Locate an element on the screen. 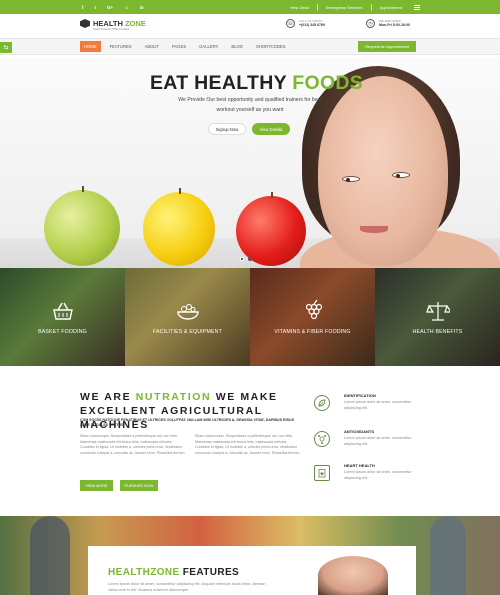 The height and width of the screenshot is (595, 500). side-item-title: HEART HEALTH is located at coordinates (359, 465).